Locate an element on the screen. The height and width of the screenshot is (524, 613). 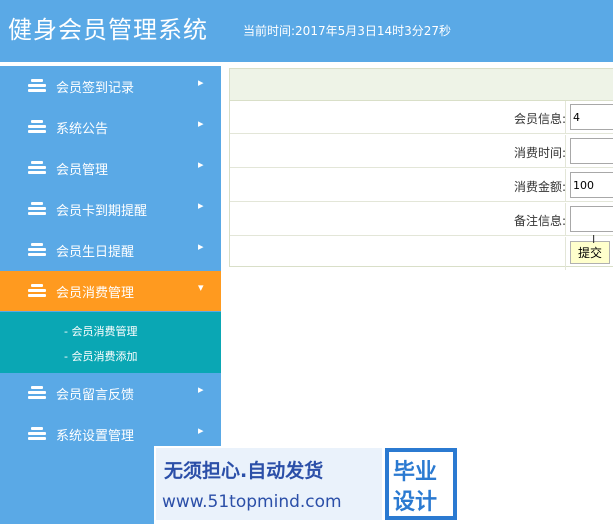
sidebar-item-feedback: 会员留言反馈 ▸ is located at coordinates (110, 393).